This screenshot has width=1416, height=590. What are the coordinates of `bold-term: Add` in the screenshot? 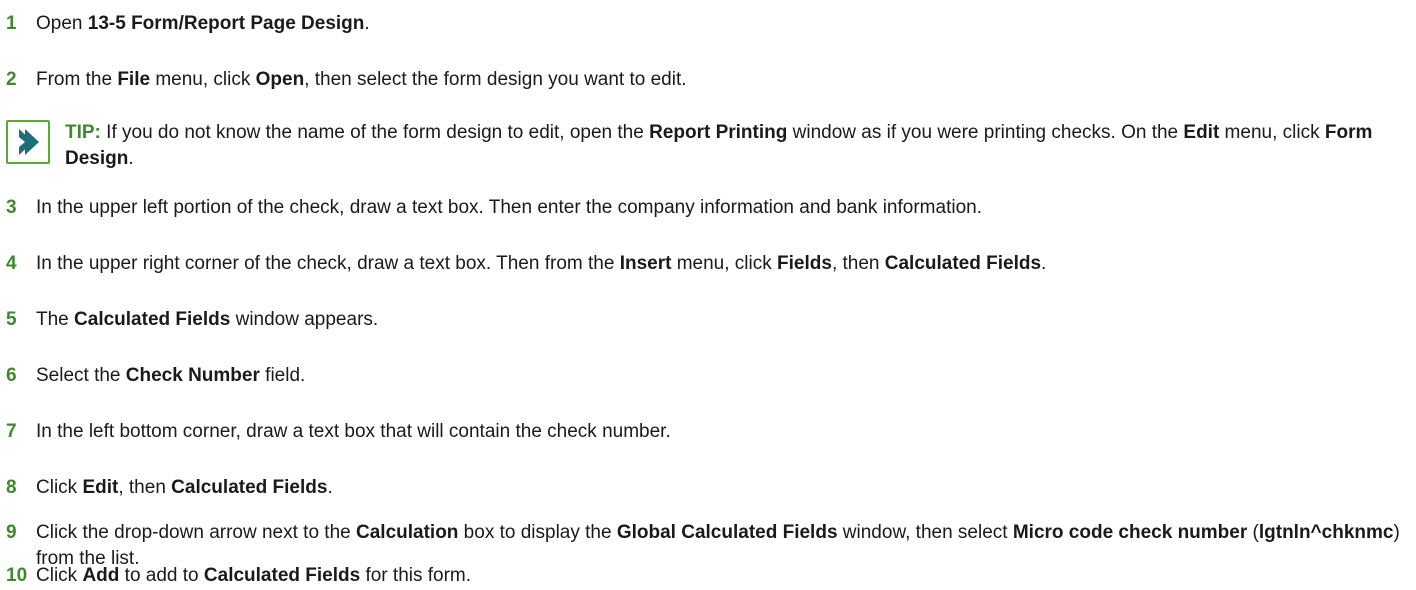 It's located at (101, 575).